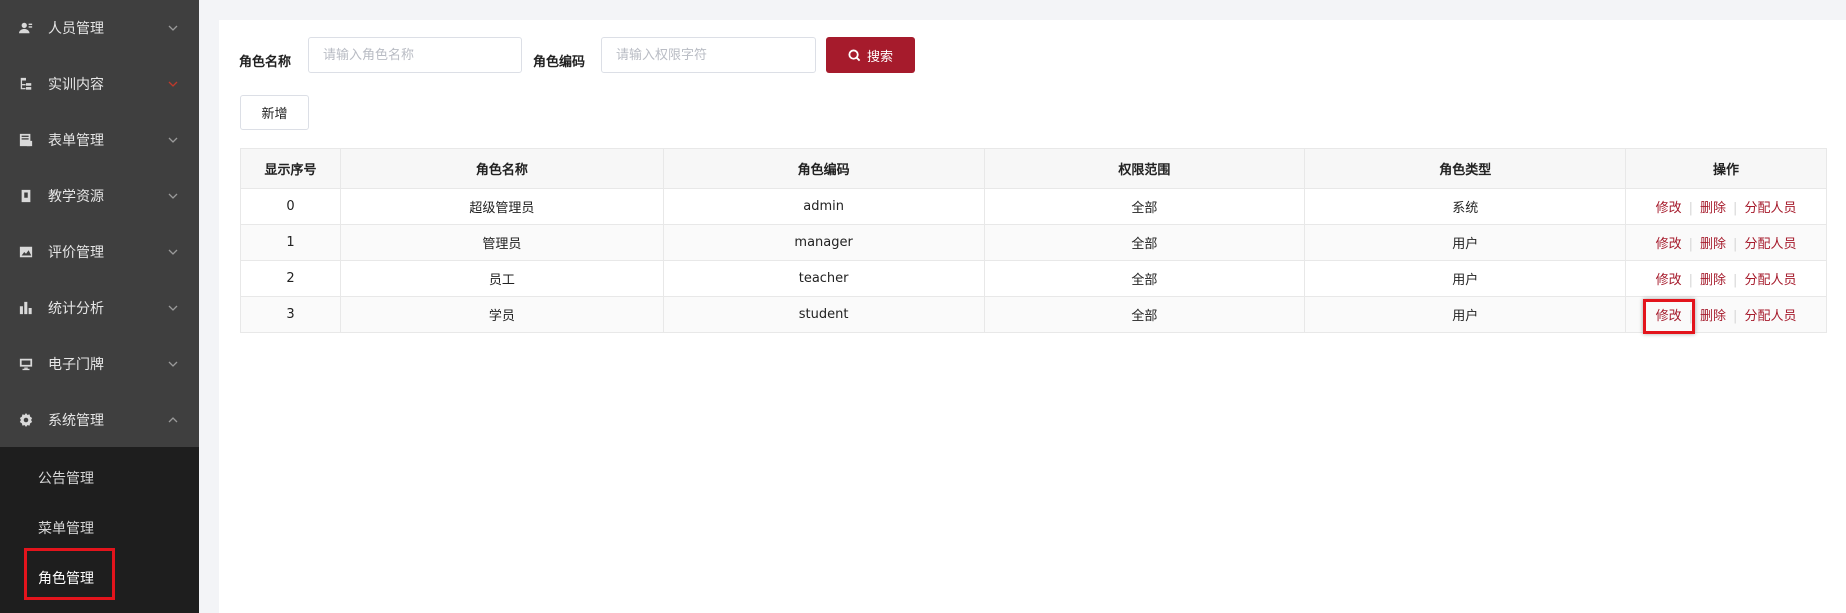 The height and width of the screenshot is (613, 1846). What do you see at coordinates (501, 168) in the screenshot?
I see `column-header: 角色名称` at bounding box center [501, 168].